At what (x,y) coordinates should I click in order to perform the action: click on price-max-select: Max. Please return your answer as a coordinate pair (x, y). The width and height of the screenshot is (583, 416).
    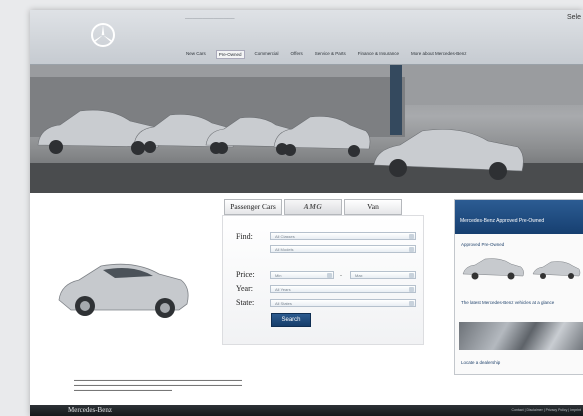
    Looking at the image, I should click on (383, 275).